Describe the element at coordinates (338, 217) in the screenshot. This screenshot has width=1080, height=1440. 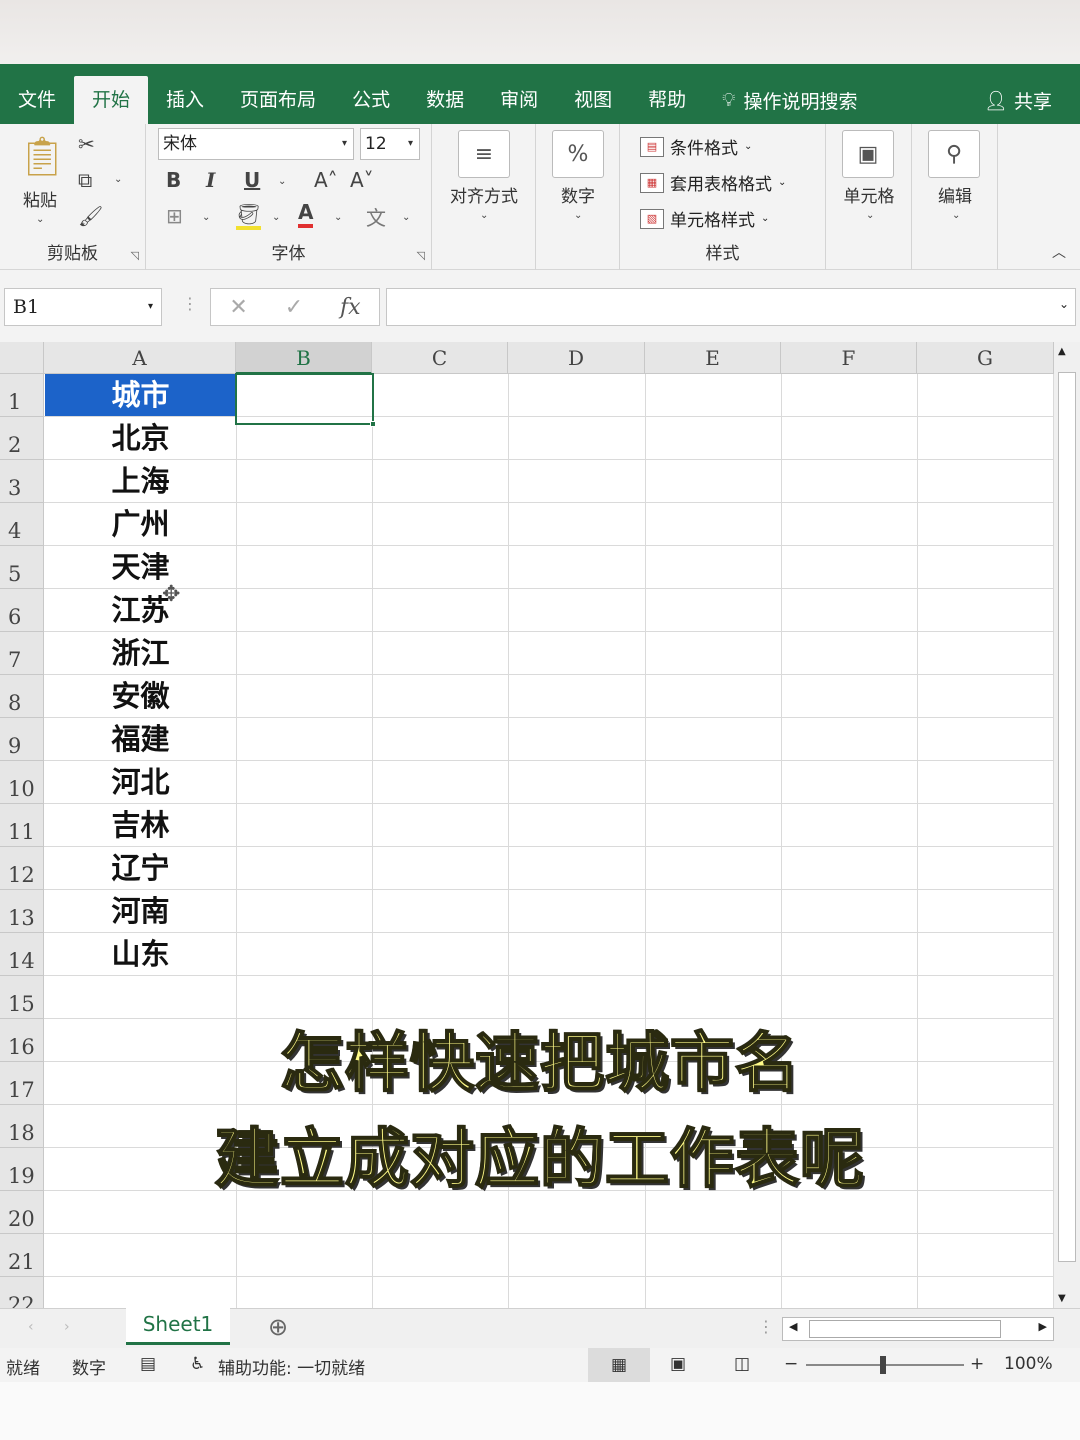
I see `font-color-dropdown-icon: ⌄` at that location.